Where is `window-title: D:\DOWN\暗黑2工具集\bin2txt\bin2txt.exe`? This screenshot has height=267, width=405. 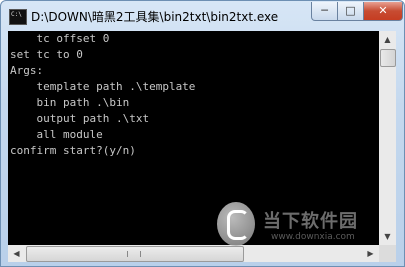
window-title: D:\DOWN\暗黑2工具集\bin2txt\bin2txt.exe is located at coordinates (155, 17).